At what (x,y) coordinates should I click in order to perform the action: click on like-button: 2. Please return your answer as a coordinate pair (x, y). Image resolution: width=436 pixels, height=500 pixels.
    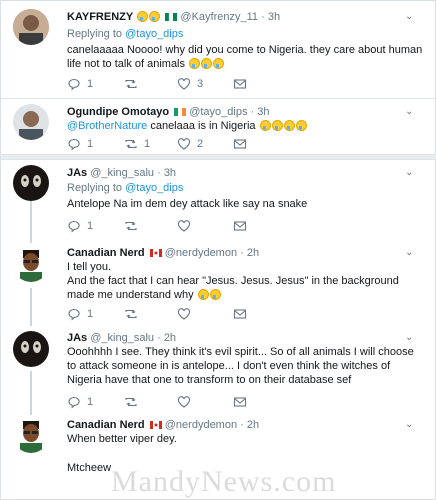
    Looking at the image, I should click on (190, 144).